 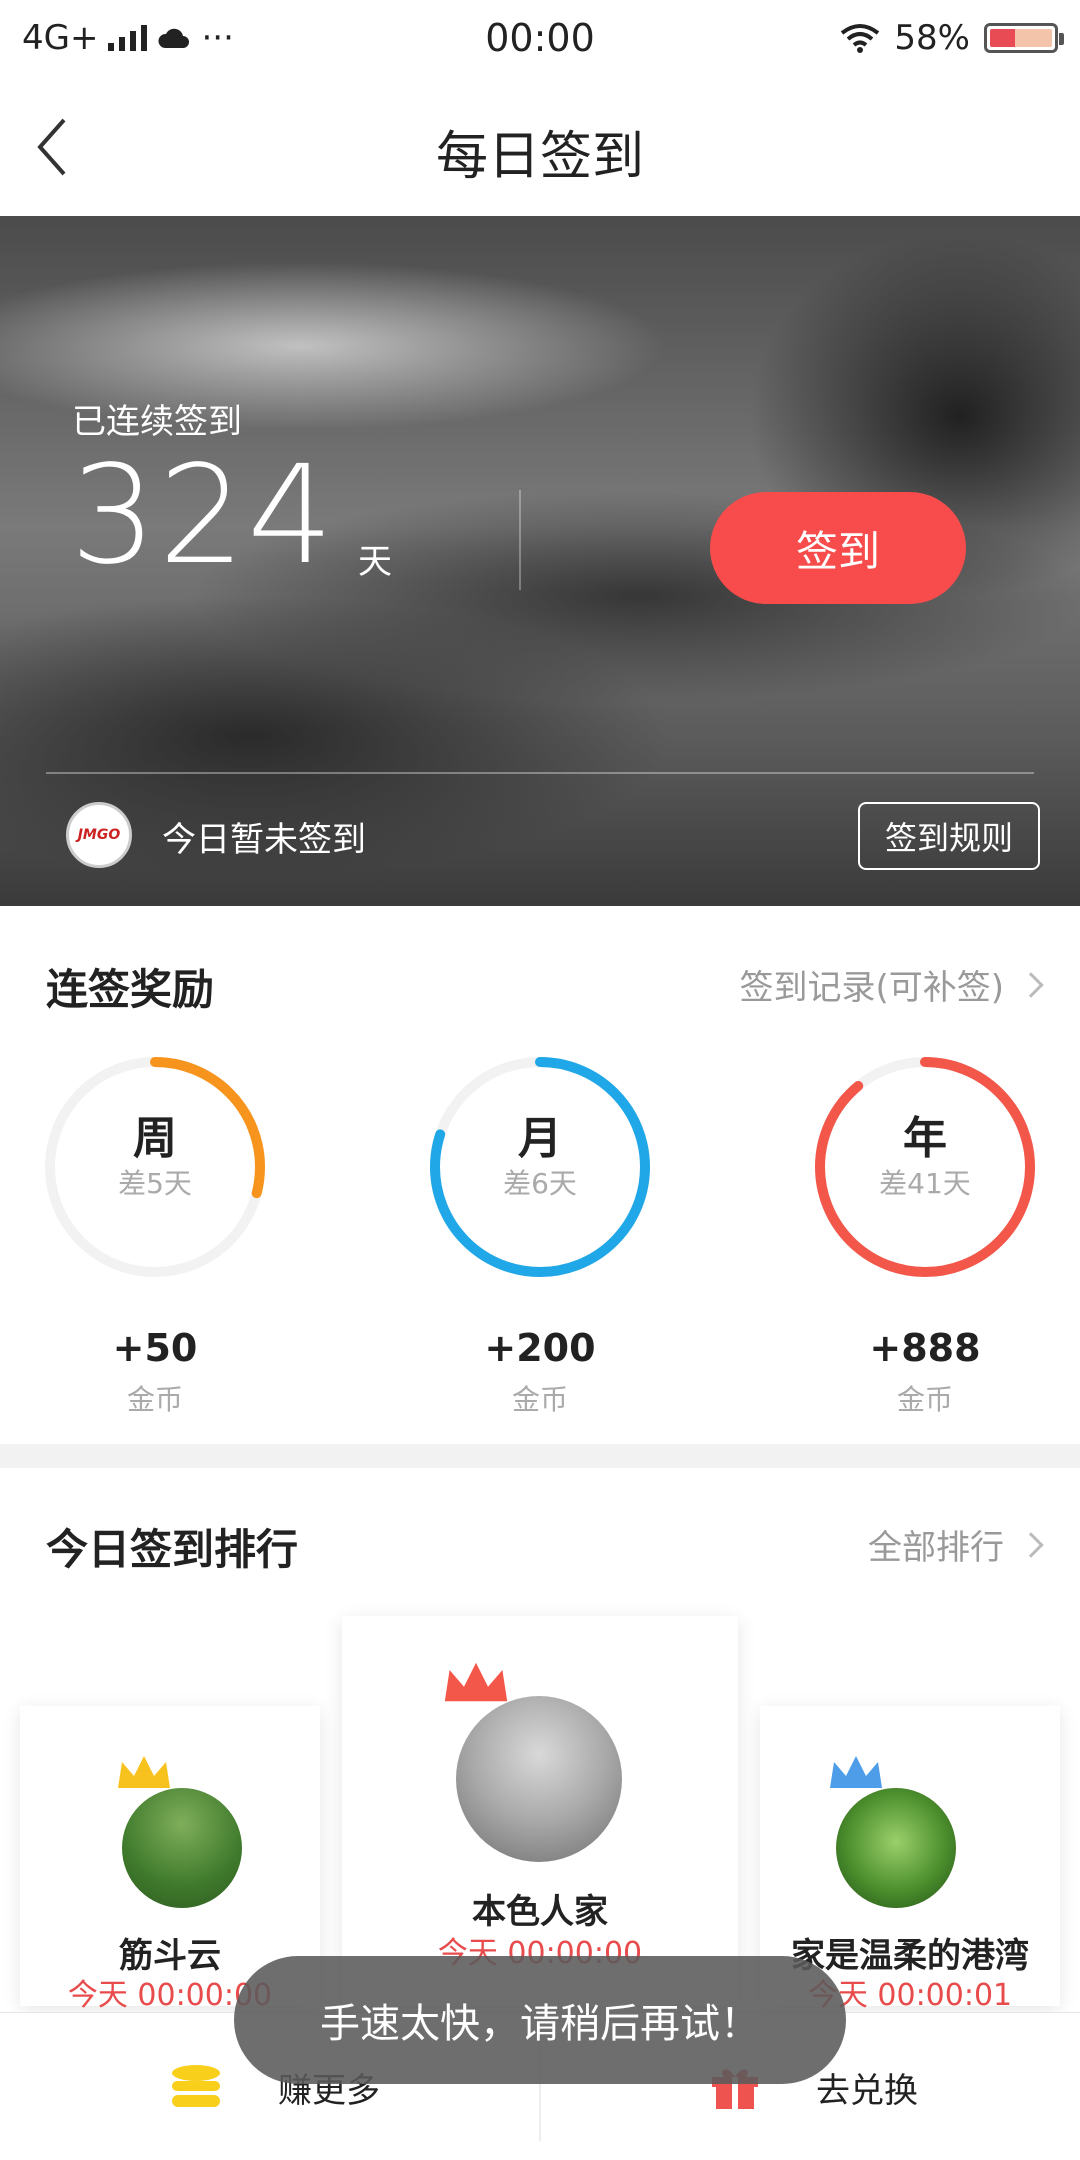 I want to click on reward-week: 周 差5天 +50 金币, so click(x=155, y=1235).